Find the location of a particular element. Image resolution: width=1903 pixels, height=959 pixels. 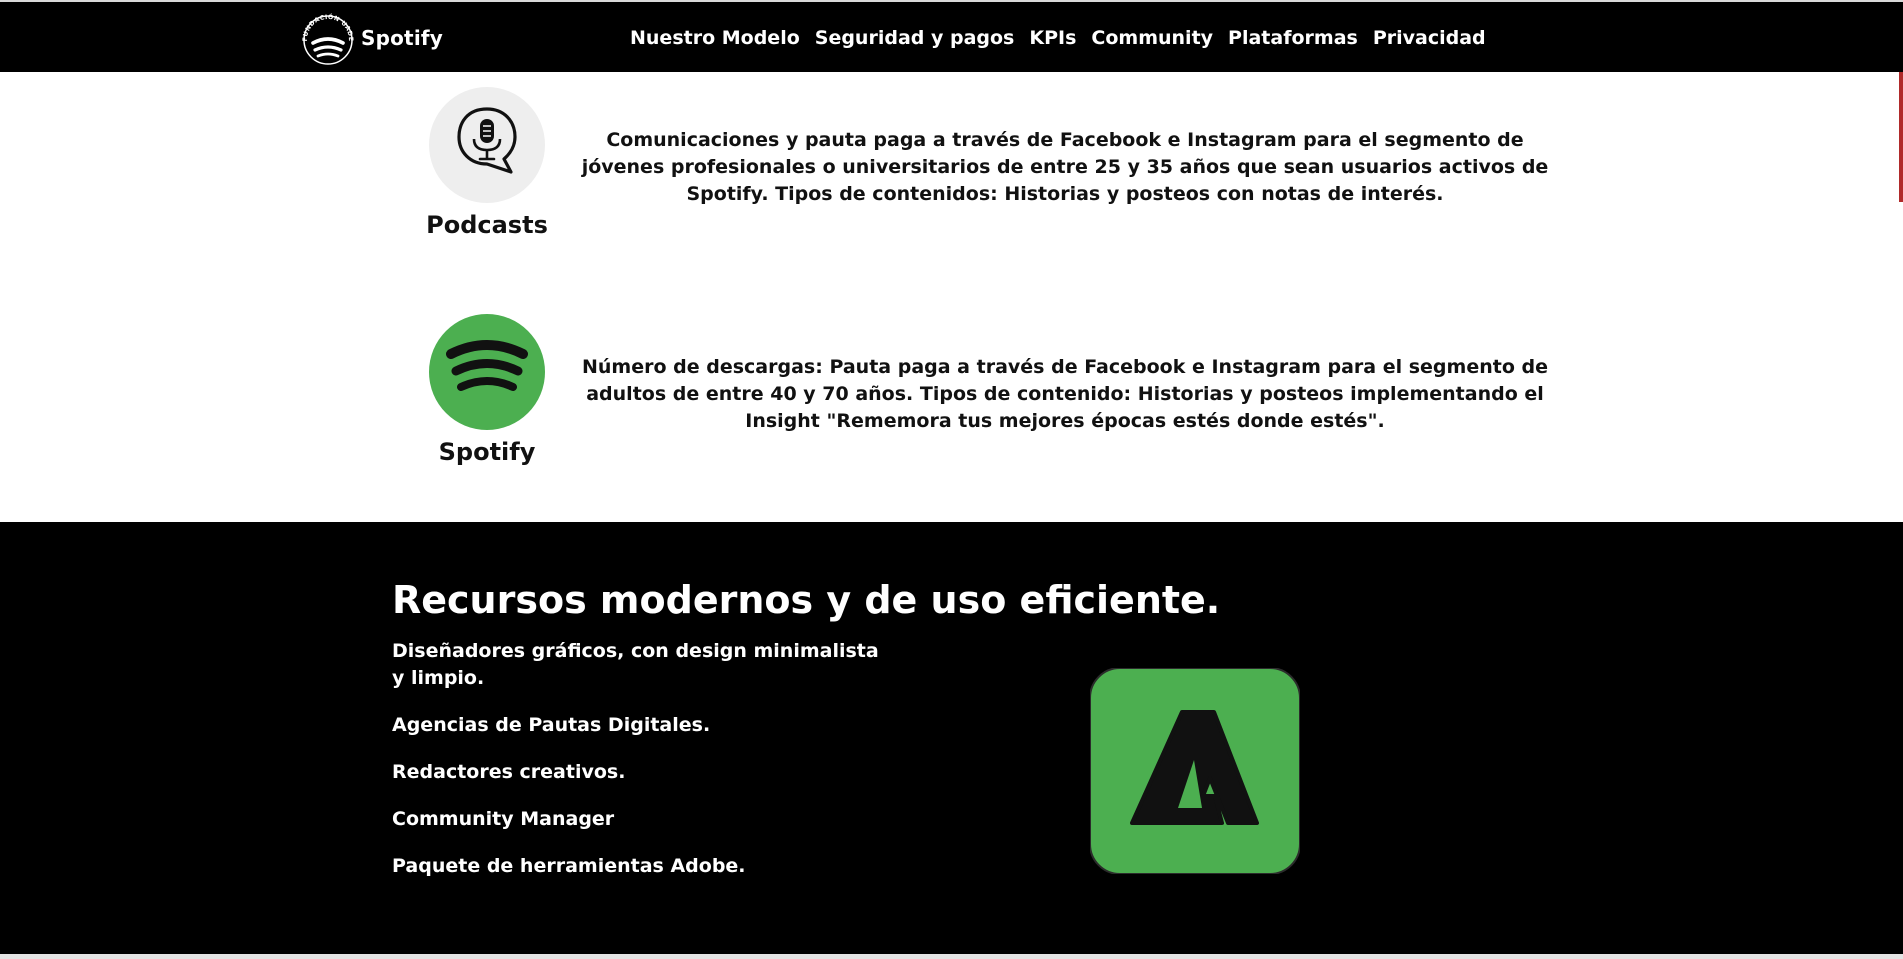

spotify-logo-icon is located at coordinates (487, 372).